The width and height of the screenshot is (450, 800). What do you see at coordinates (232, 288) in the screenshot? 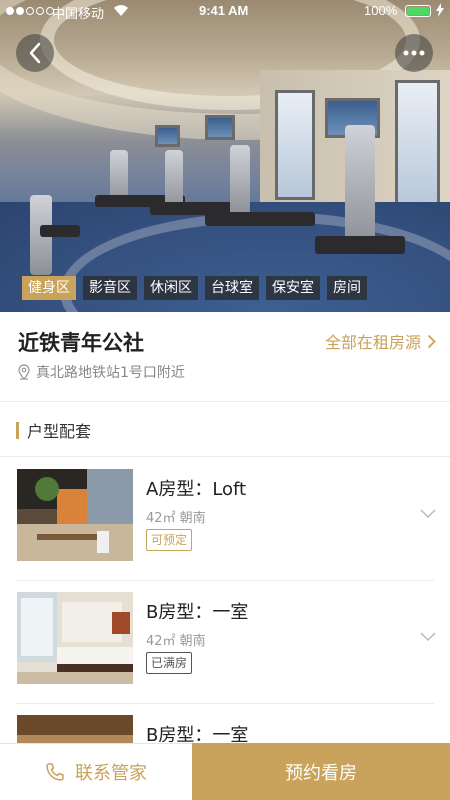
I see `tag-billiards: 台球室` at bounding box center [232, 288].